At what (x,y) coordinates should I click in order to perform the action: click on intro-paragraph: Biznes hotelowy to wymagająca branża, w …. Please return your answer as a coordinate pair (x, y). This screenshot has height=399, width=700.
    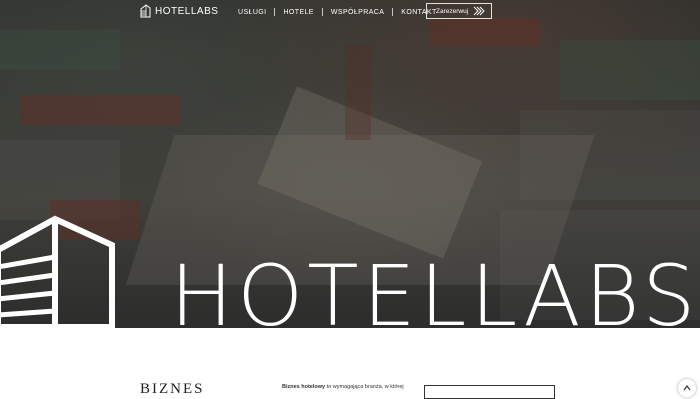
    Looking at the image, I should click on (347, 387).